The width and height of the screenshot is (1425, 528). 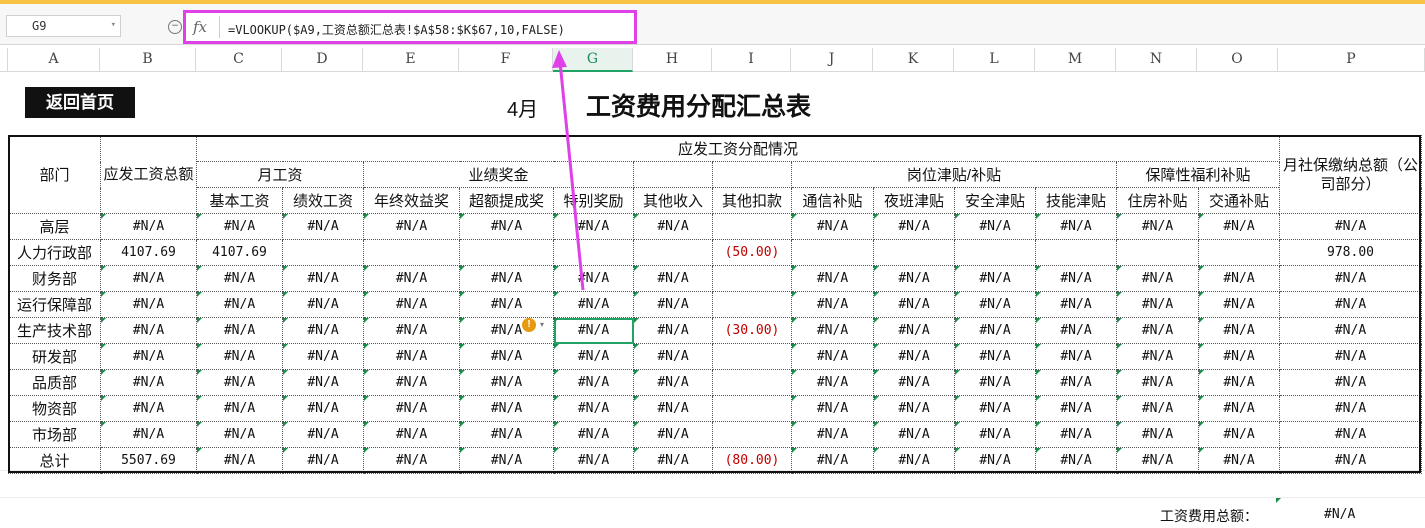 What do you see at coordinates (63, 26) in the screenshot?
I see `name-box: G9 ▾` at bounding box center [63, 26].